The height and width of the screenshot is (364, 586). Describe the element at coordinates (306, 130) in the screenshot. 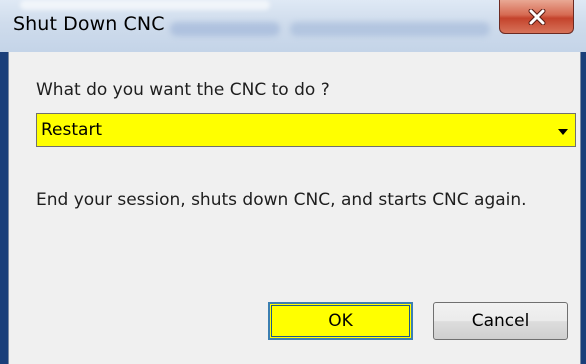

I see `action-dropdown: Restart` at that location.